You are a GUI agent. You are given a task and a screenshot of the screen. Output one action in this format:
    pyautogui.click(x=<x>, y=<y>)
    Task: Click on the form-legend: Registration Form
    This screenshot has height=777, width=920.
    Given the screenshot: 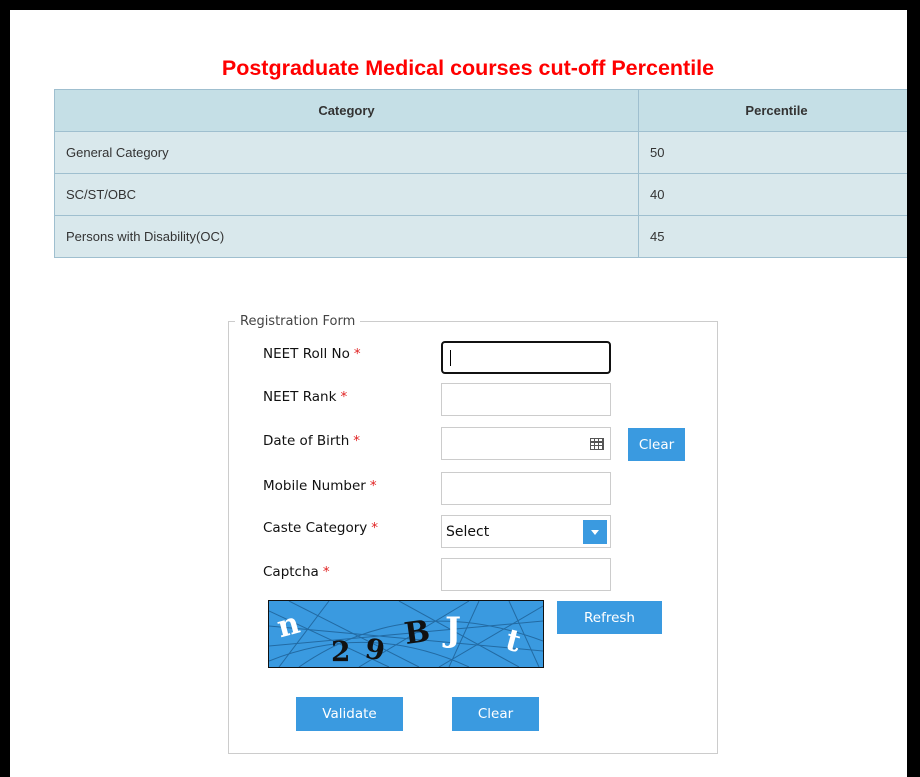 What is the action you would take?
    pyautogui.click(x=298, y=321)
    